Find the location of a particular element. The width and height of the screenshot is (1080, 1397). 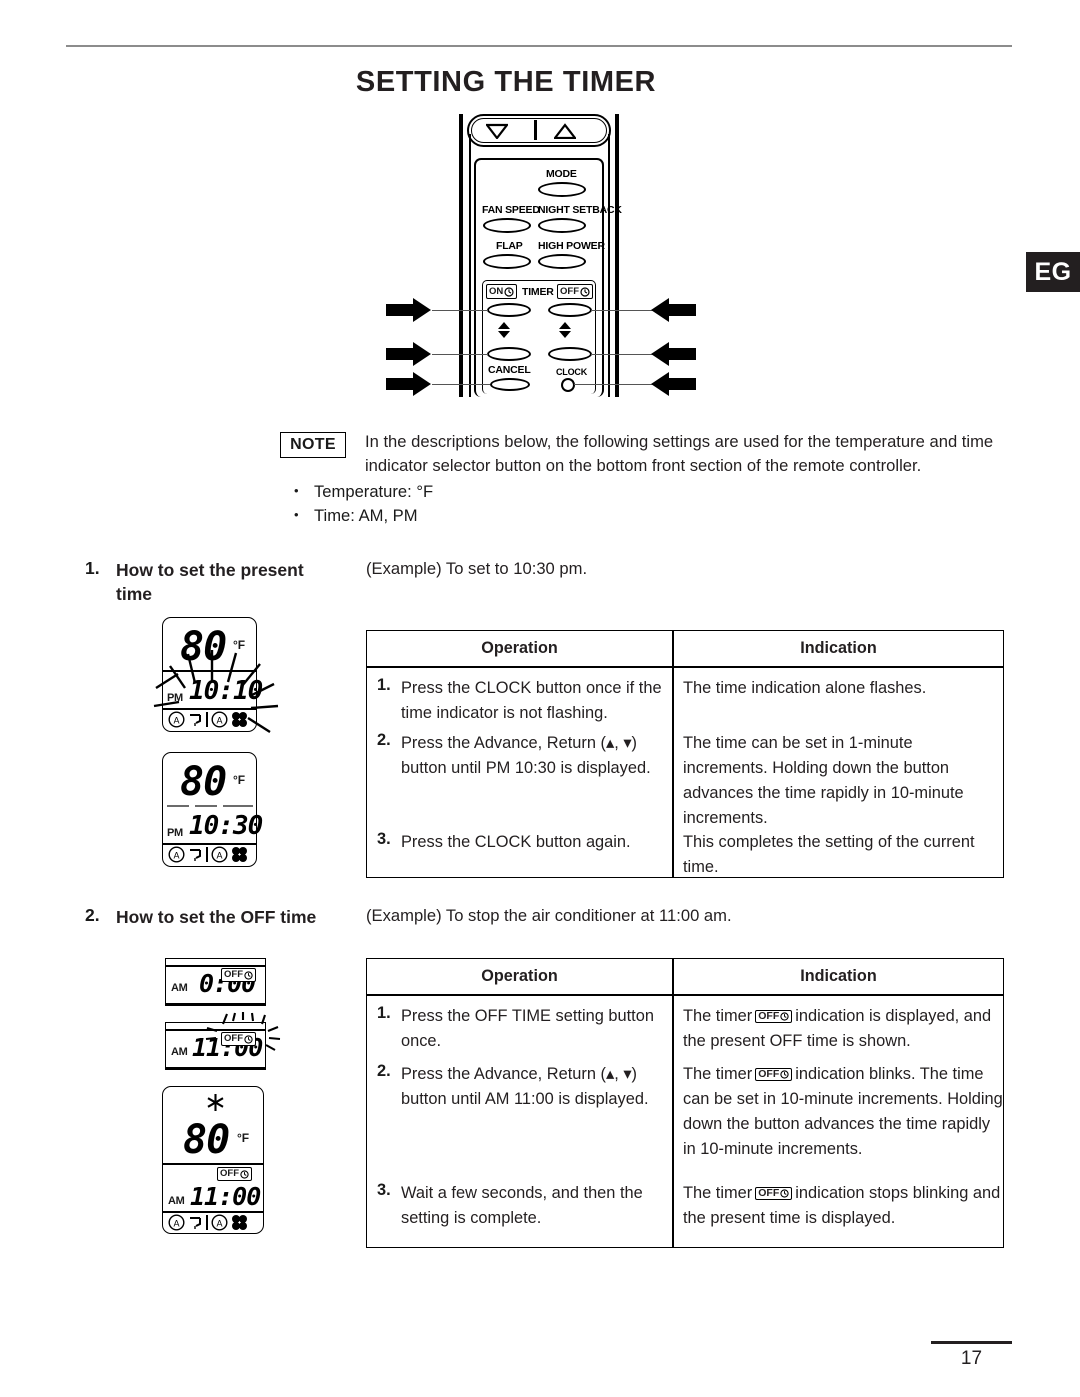

label-fan-speed: FAN SPEED is located at coordinates (511, 210).